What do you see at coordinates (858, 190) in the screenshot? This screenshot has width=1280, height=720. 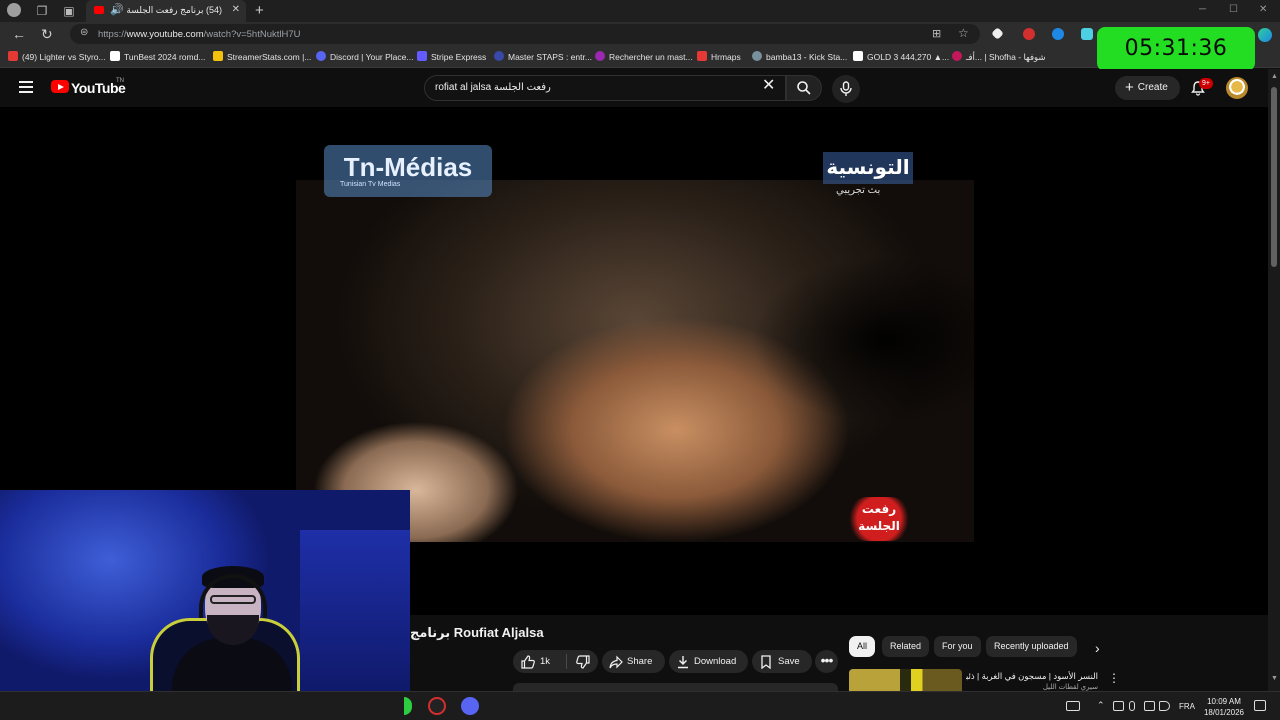 I see `channel-logo-subtitle: بث تجريبي` at bounding box center [858, 190].